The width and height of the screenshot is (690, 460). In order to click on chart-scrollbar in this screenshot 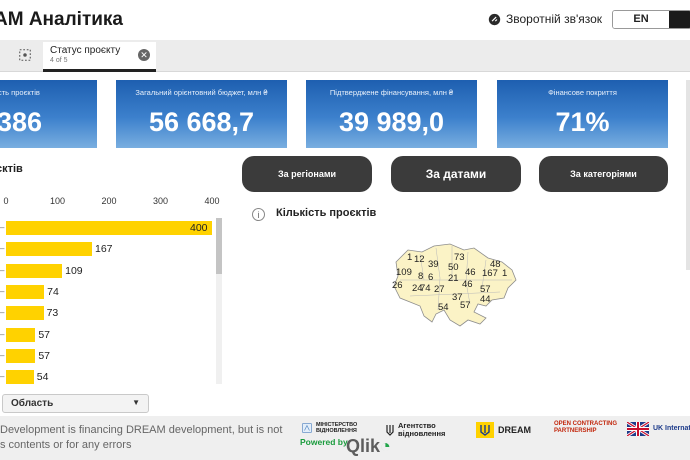, I will do `click(219, 301)`.